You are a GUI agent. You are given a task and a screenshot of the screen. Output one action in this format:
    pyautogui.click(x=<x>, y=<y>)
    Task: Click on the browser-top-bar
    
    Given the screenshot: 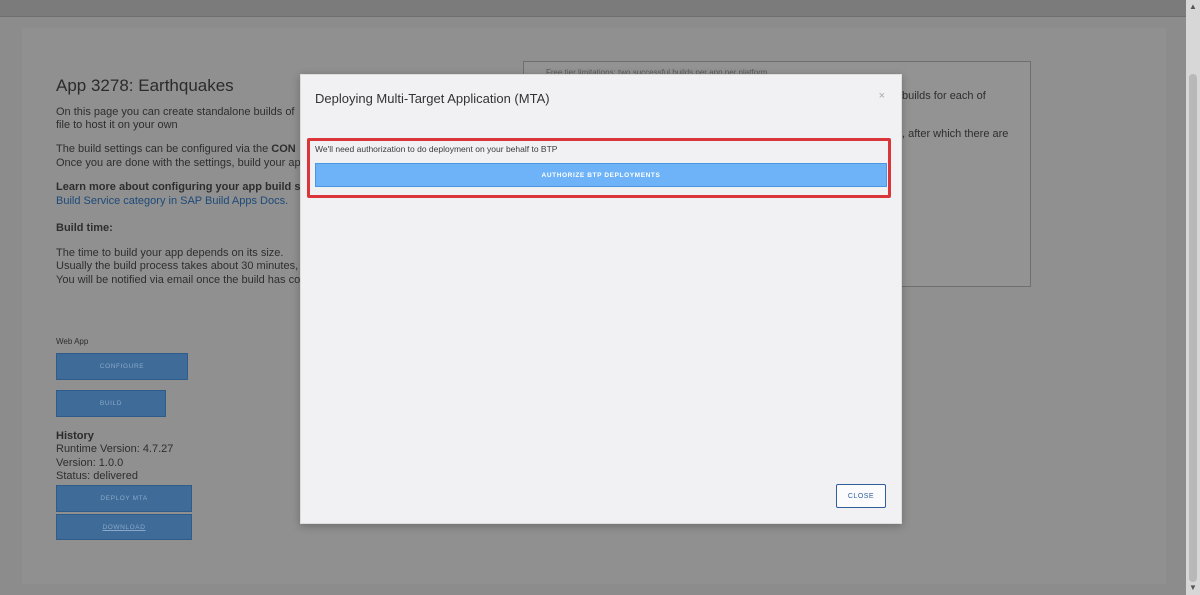 What is the action you would take?
    pyautogui.click(x=593, y=8)
    